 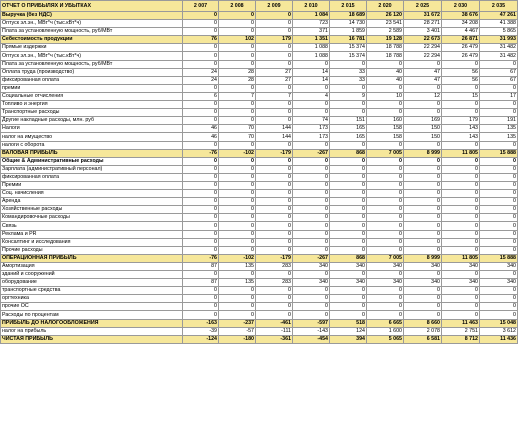 What do you see at coordinates (460, 40) in the screenshot?
I see `value-cell: 26 871` at bounding box center [460, 40].